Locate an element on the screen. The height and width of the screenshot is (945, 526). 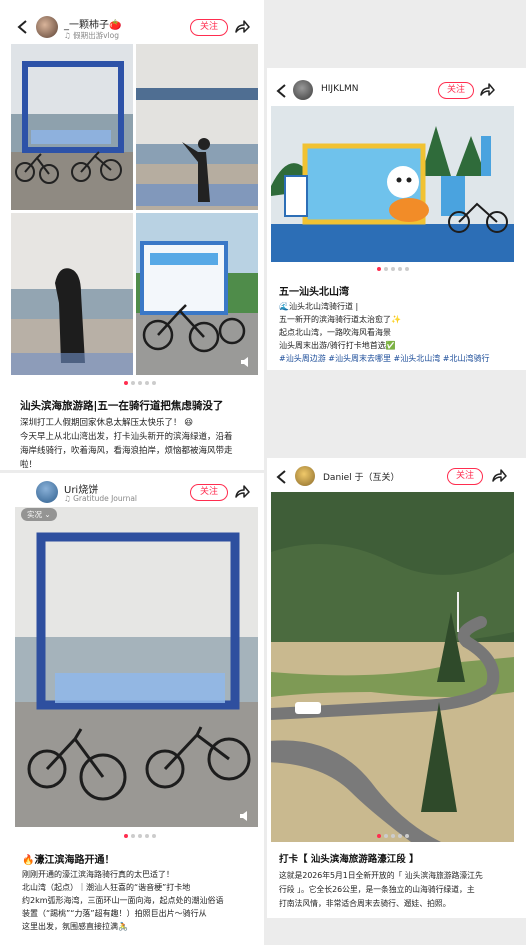
photo-sign-bikes is located at coordinates (197, 294).